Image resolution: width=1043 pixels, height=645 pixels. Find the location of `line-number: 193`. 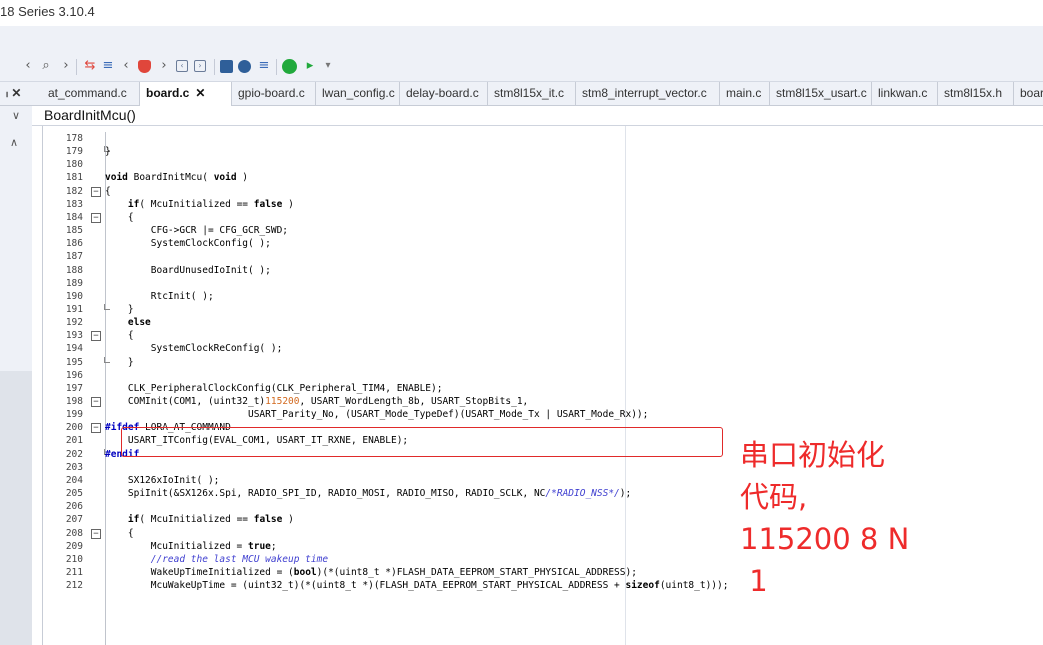

line-number: 193 is located at coordinates (74, 336).